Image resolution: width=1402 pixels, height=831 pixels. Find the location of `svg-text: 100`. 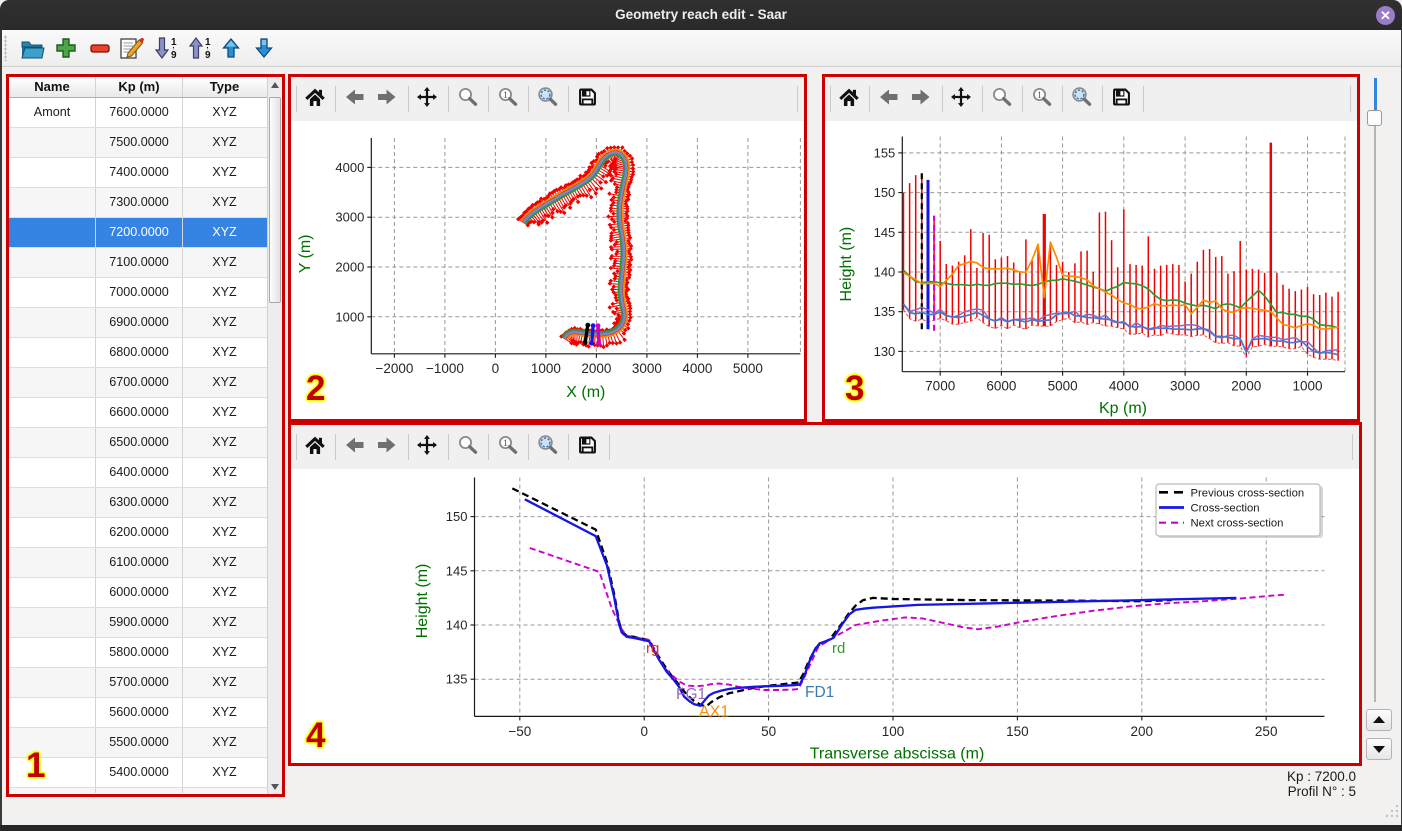

svg-text: 100 is located at coordinates (893, 731).